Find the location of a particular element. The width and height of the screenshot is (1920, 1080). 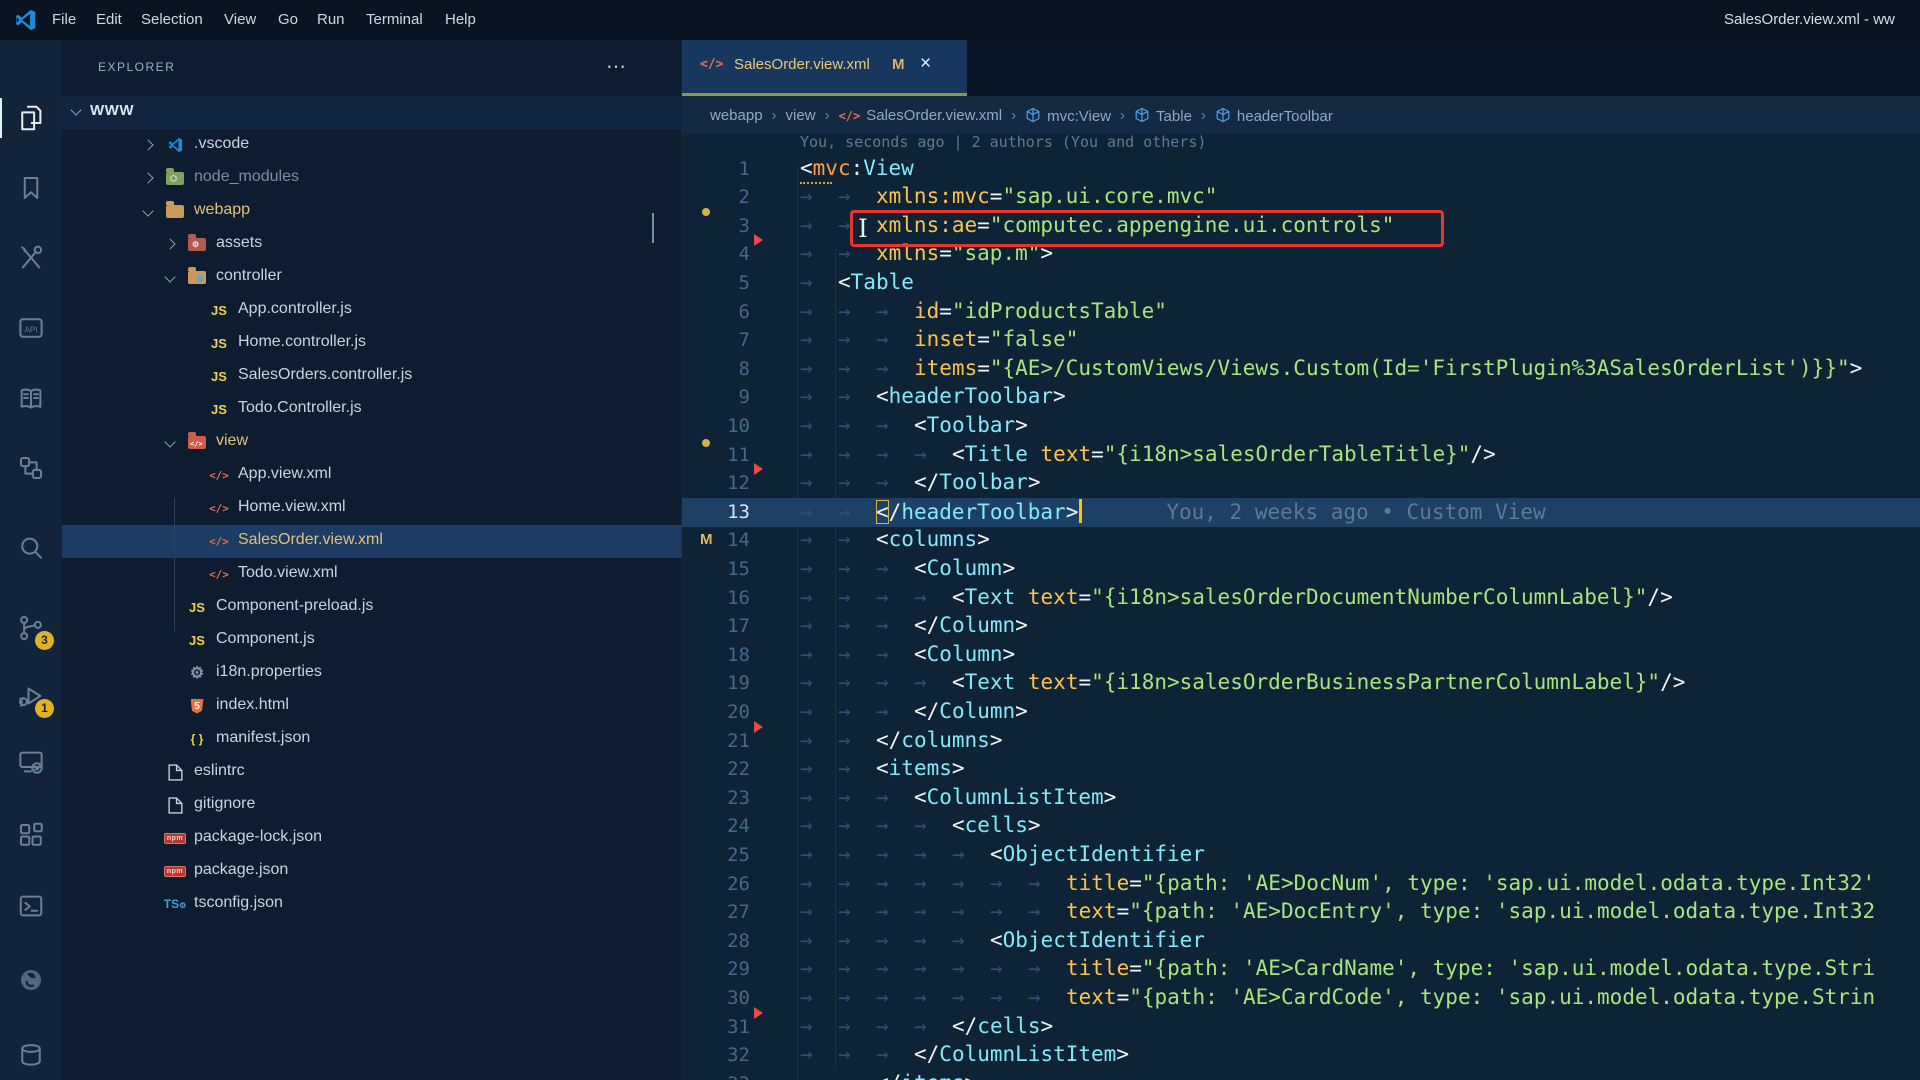

code-line-17: → → → </Column> is located at coordinates (914, 625).